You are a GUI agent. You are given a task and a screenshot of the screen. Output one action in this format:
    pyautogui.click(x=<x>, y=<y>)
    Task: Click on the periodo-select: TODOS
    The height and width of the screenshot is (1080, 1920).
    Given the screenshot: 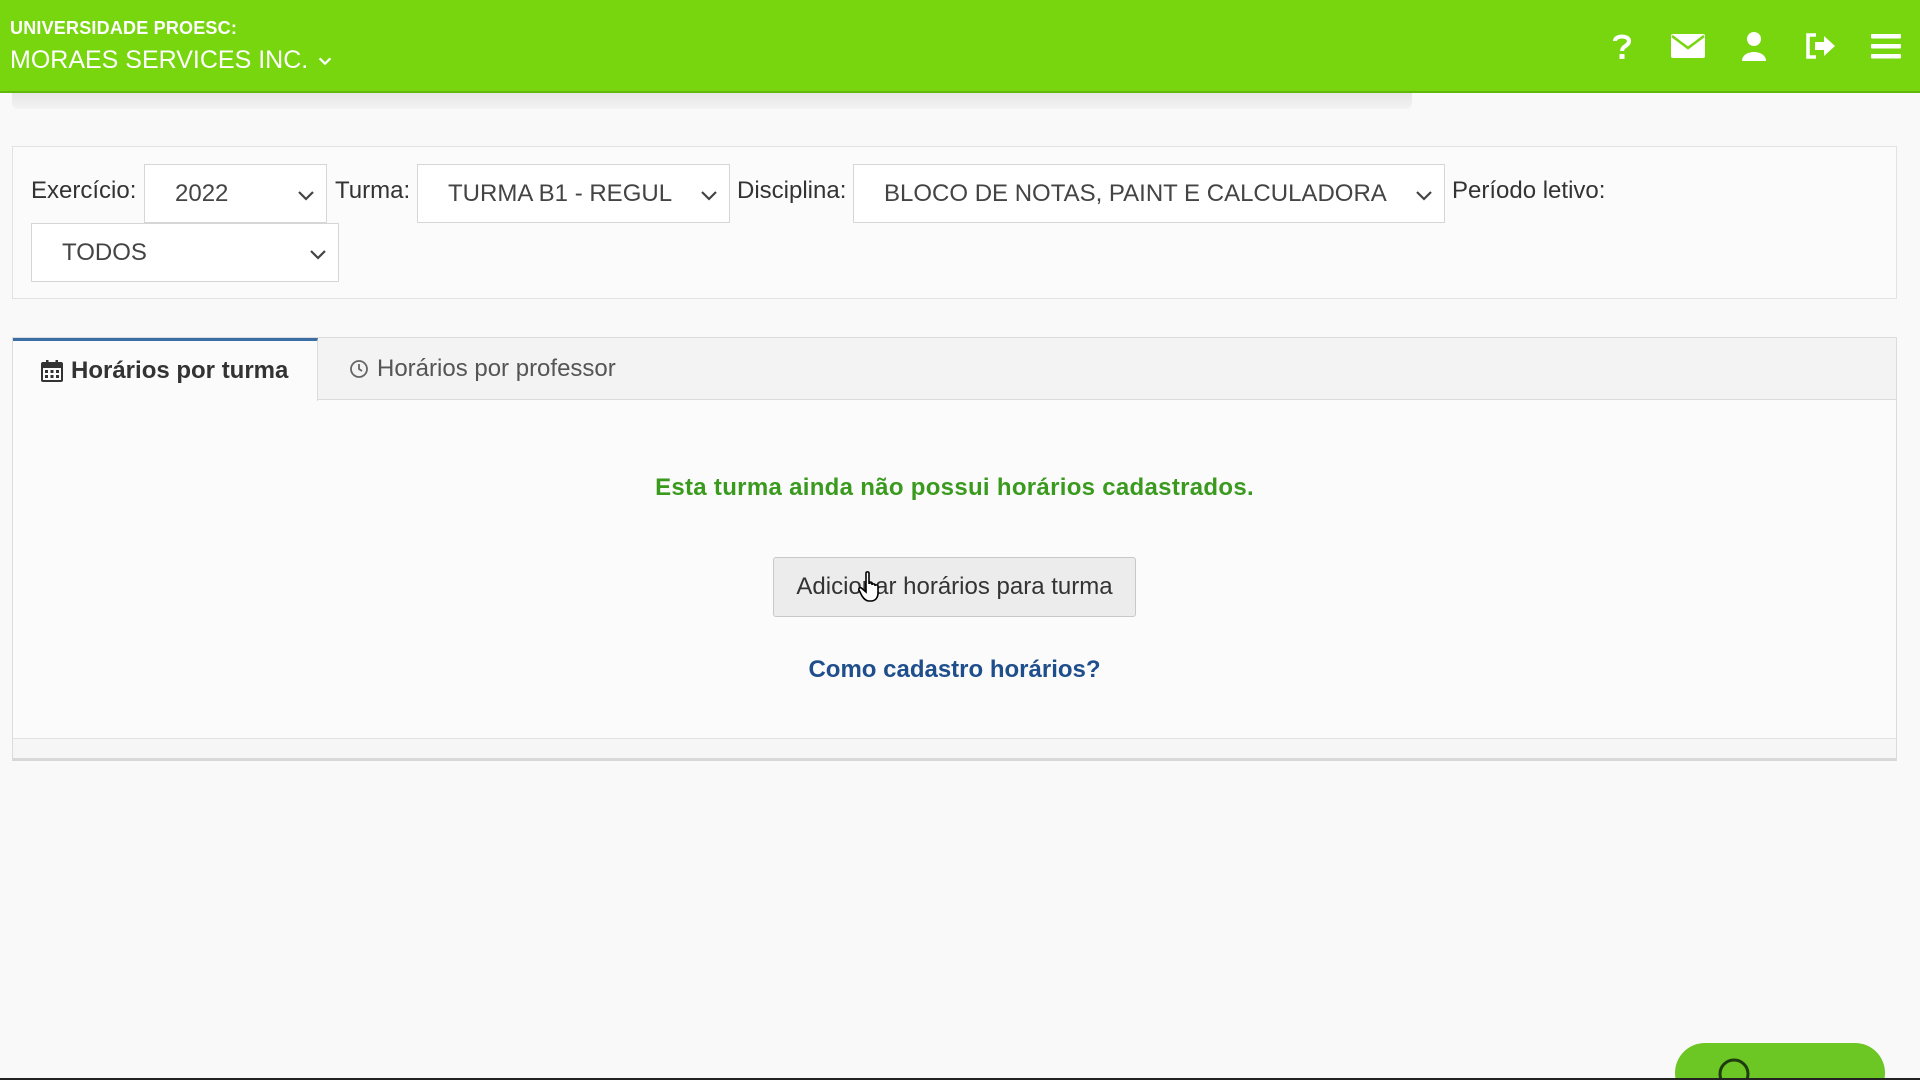 What is the action you would take?
    pyautogui.click(x=185, y=252)
    